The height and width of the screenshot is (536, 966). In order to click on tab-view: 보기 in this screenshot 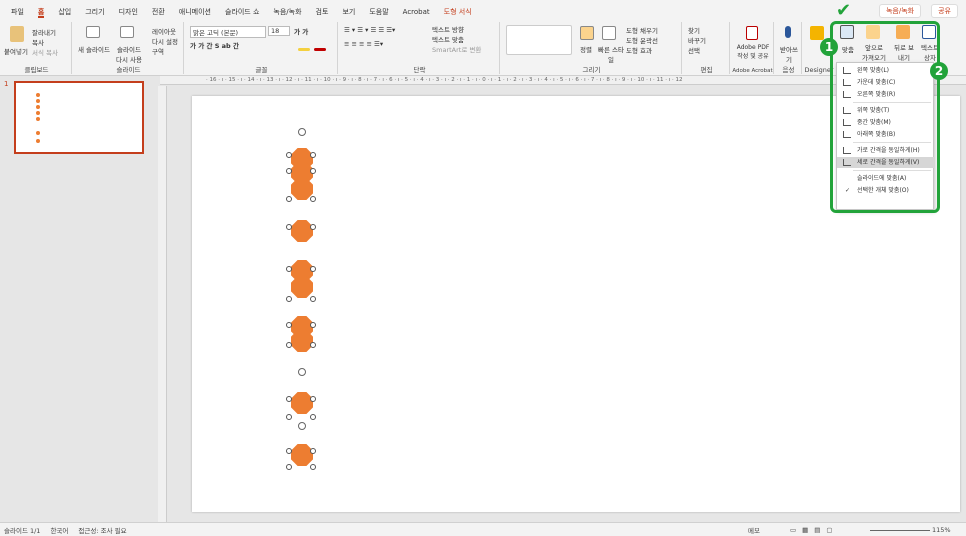, I will do `click(348, 10)`.